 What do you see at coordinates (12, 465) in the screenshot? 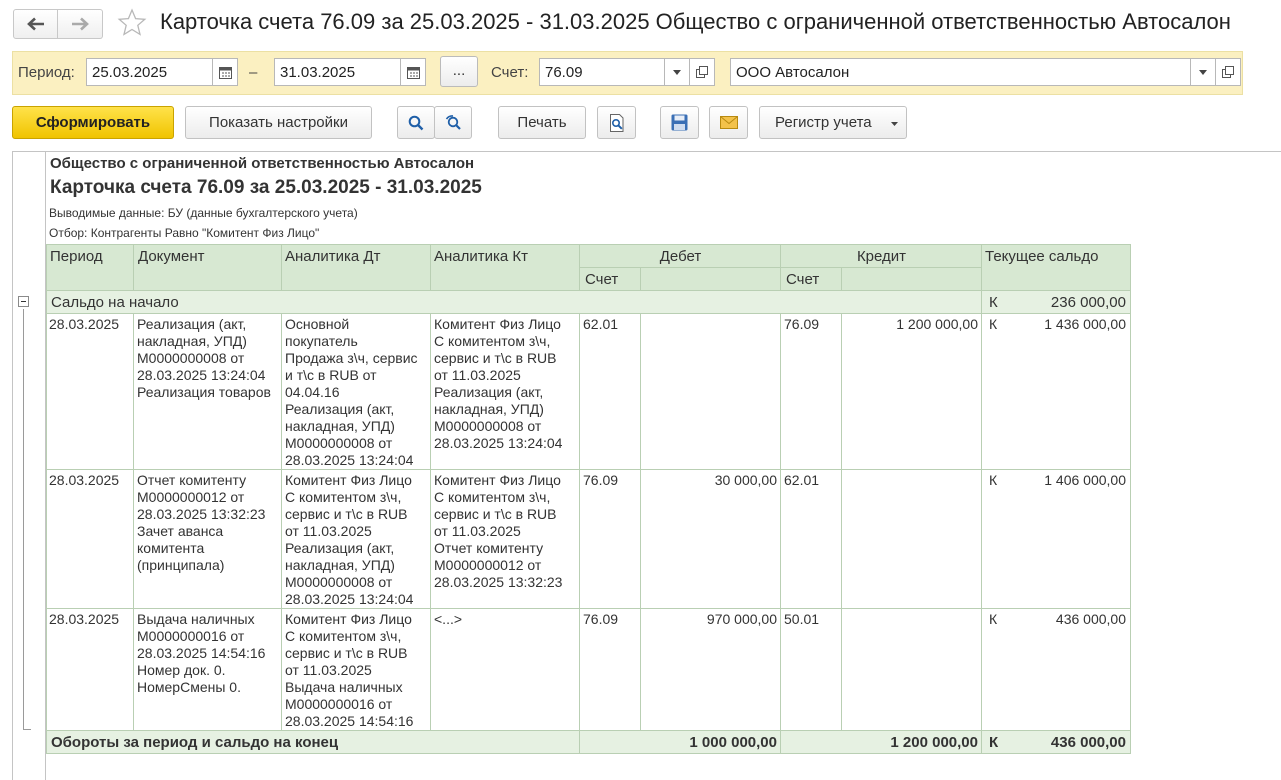
I see `report-left-border` at bounding box center [12, 465].